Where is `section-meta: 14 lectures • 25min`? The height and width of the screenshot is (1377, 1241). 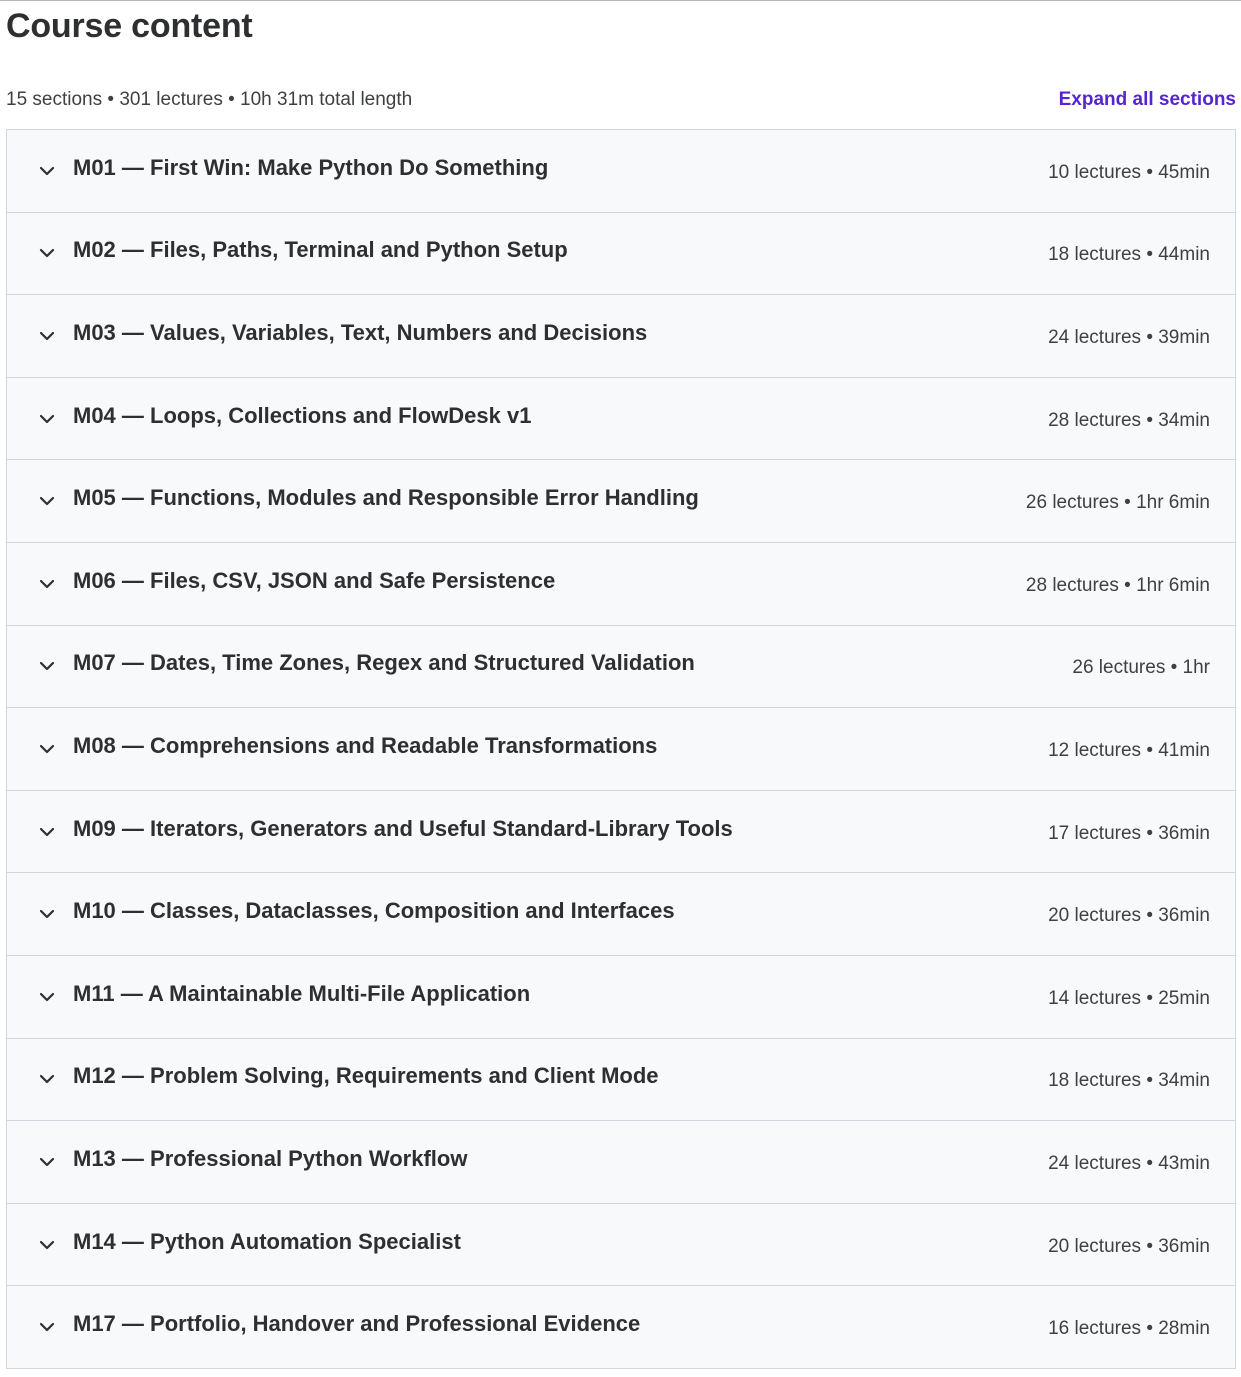 section-meta: 14 lectures • 25min is located at coordinates (1129, 998).